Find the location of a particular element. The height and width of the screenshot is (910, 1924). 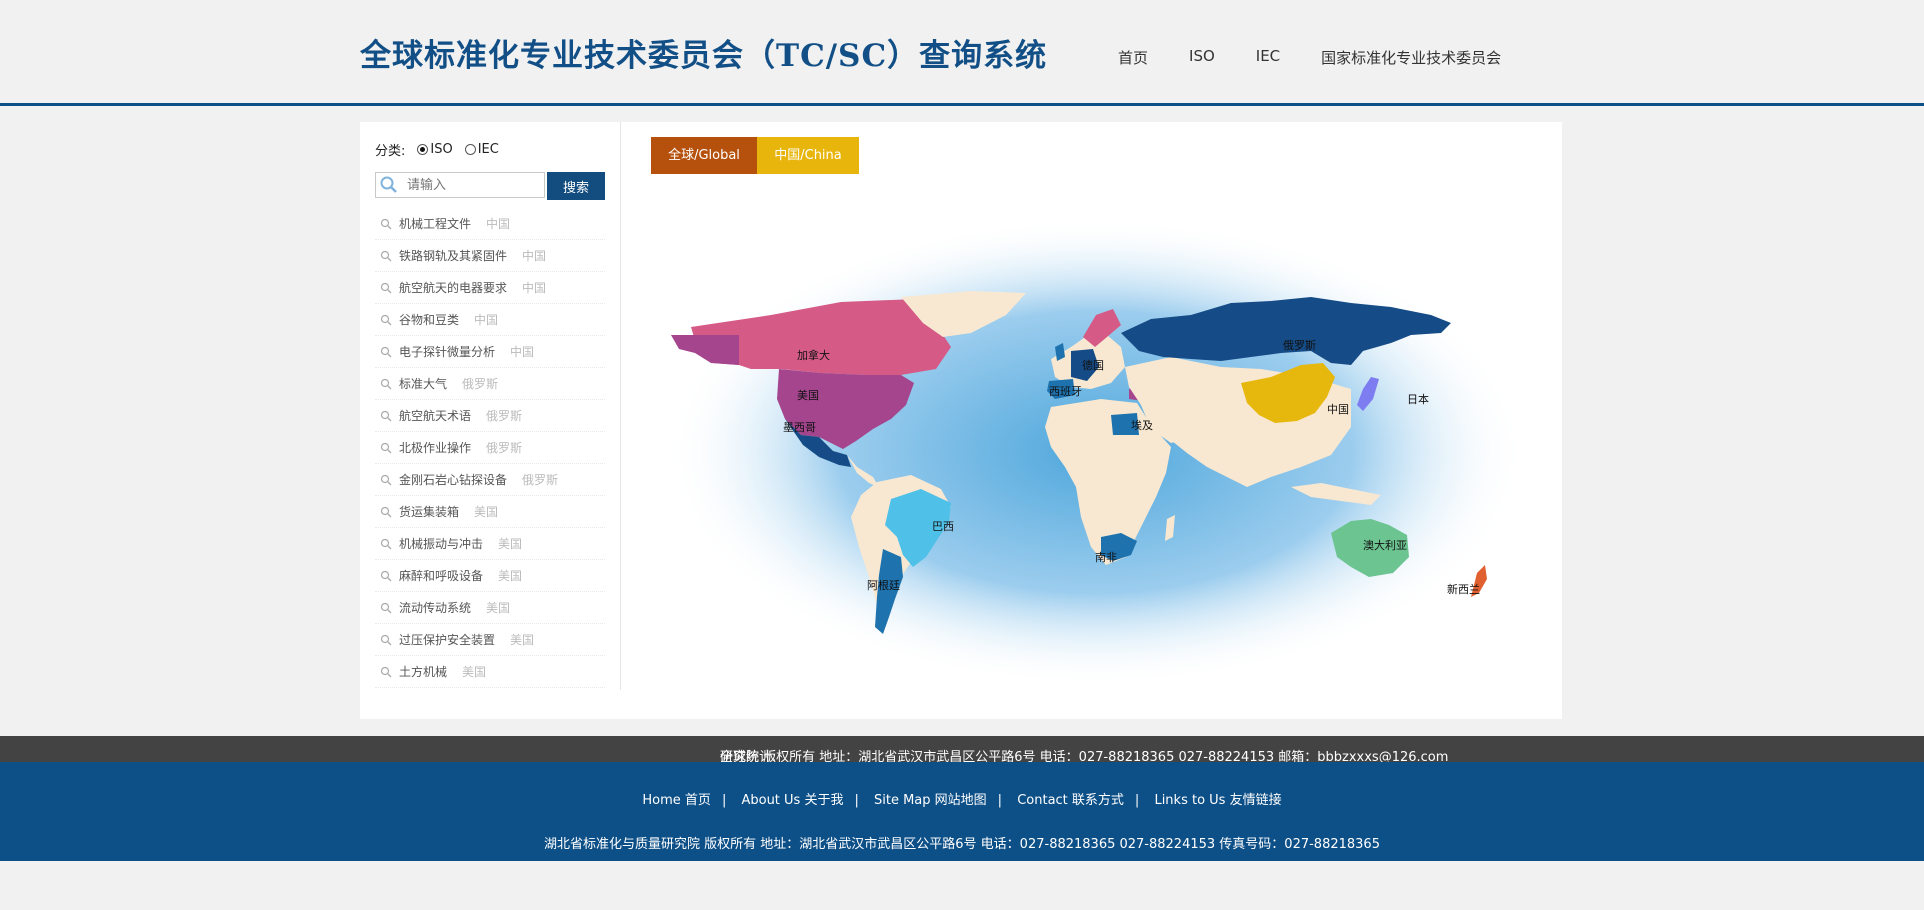

search-input is located at coordinates (472, 185).